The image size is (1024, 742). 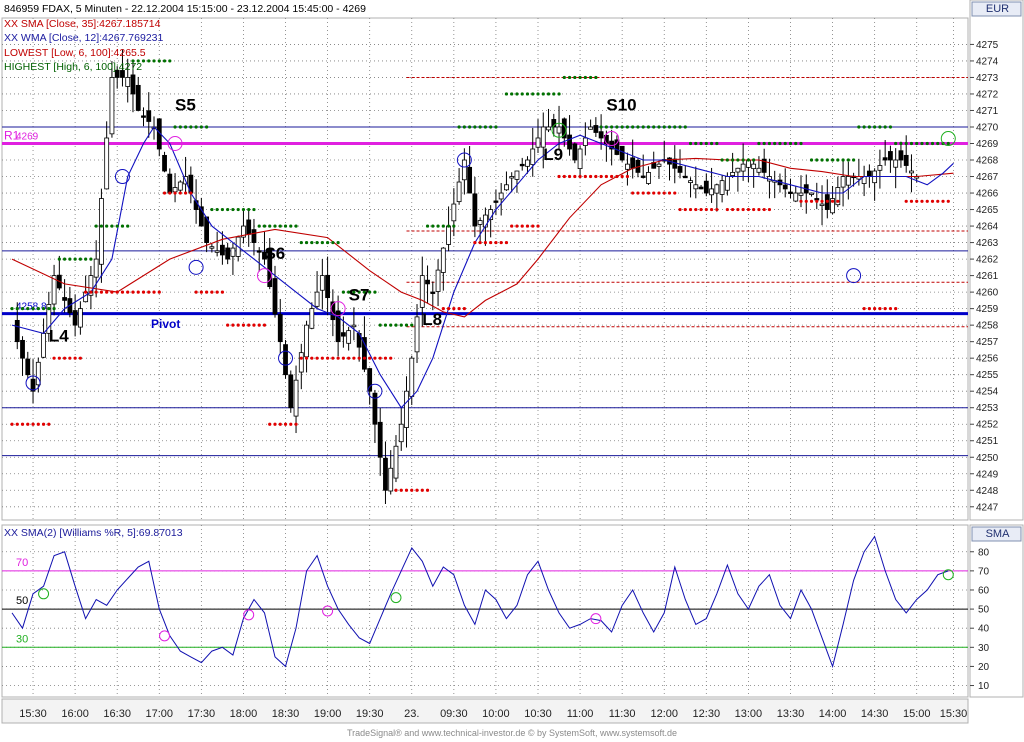 I want to click on time-tick-label: 15:00, so click(x=917, y=714).